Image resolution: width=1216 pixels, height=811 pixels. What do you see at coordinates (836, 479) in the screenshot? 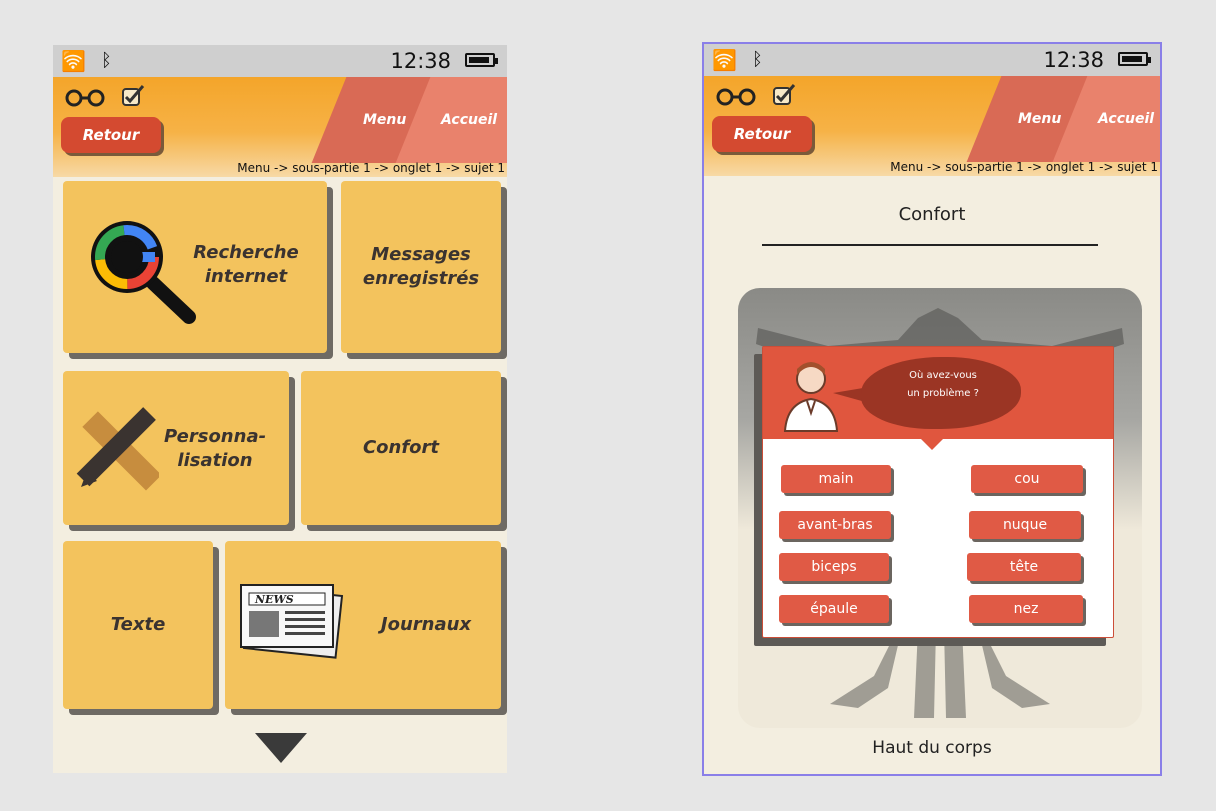
I see `option-main: main` at bounding box center [836, 479].